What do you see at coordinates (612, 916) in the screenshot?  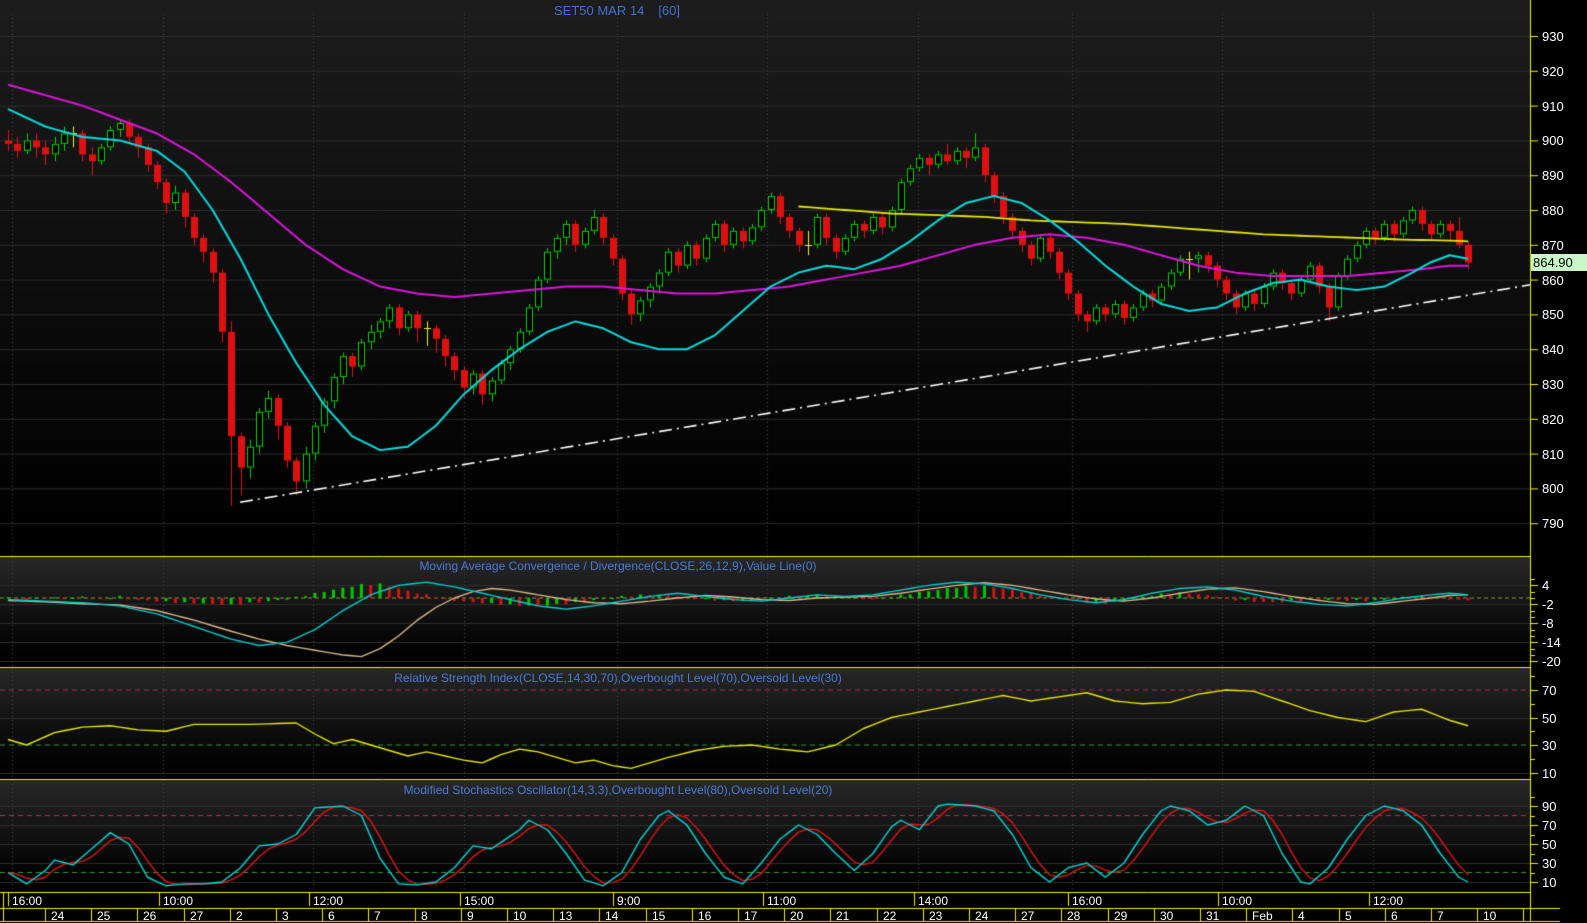 I see `date-label: 14` at bounding box center [612, 916].